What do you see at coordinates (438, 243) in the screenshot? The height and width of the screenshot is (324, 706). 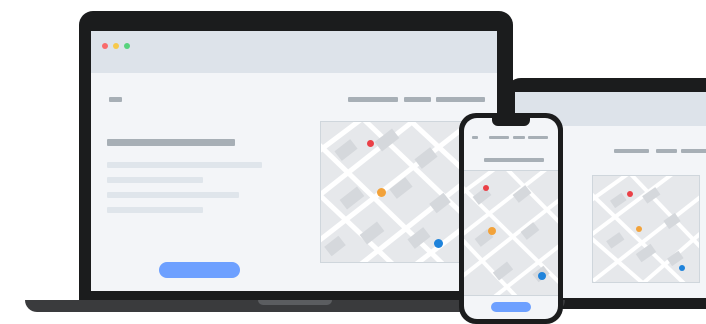 I see `transit-marker-icon` at bounding box center [438, 243].